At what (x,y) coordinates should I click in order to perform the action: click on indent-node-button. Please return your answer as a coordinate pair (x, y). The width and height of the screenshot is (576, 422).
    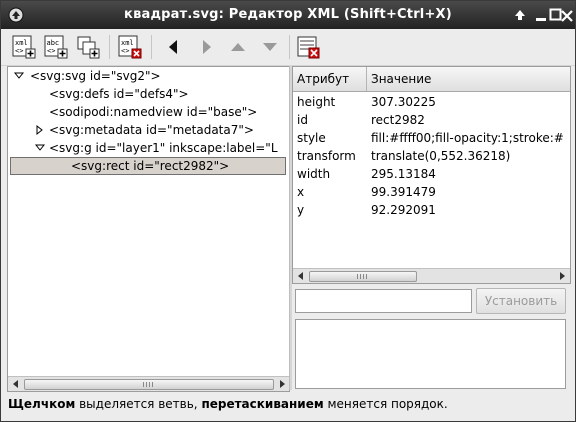
    Looking at the image, I should click on (206, 47).